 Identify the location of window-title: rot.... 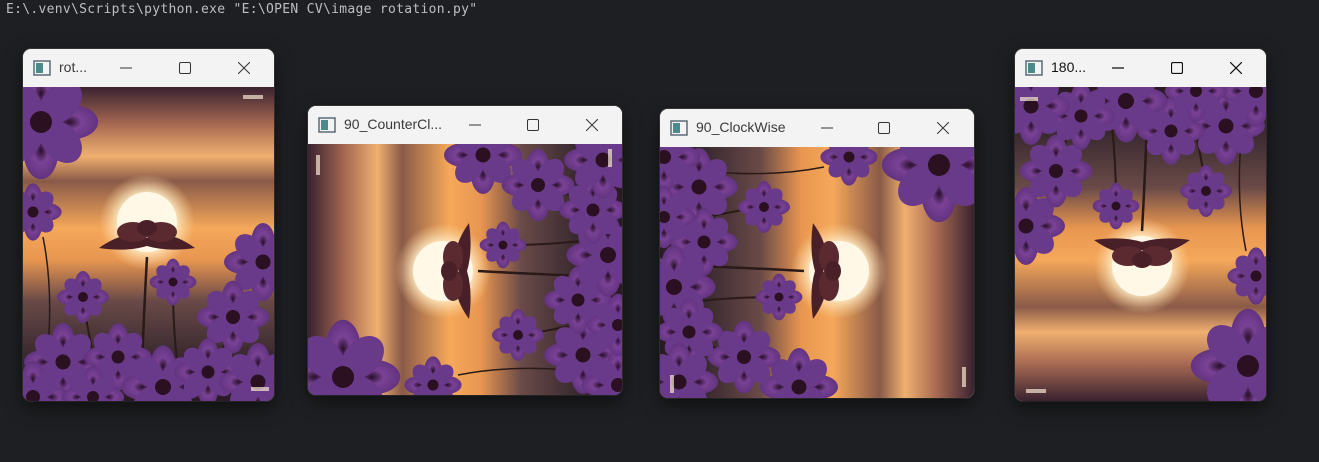
(73, 67).